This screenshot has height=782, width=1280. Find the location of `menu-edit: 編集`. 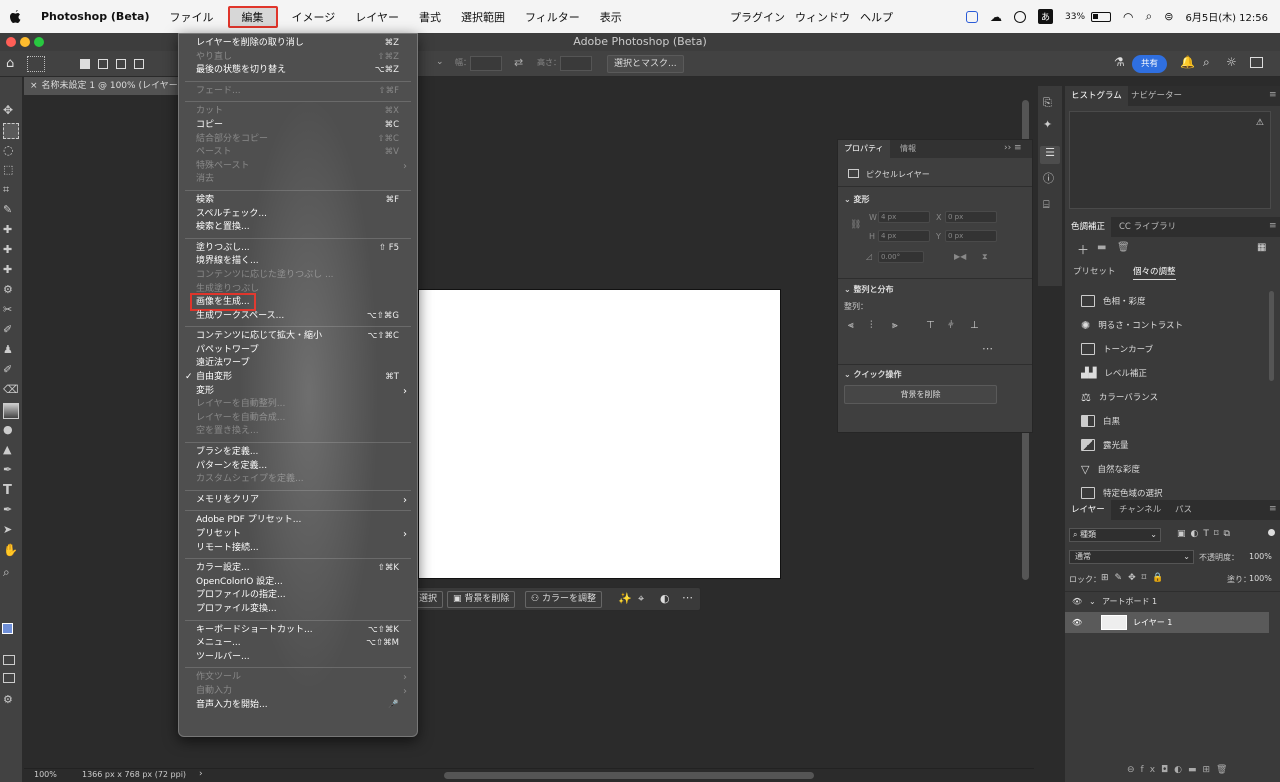

menu-edit: 編集 is located at coordinates (252, 16).